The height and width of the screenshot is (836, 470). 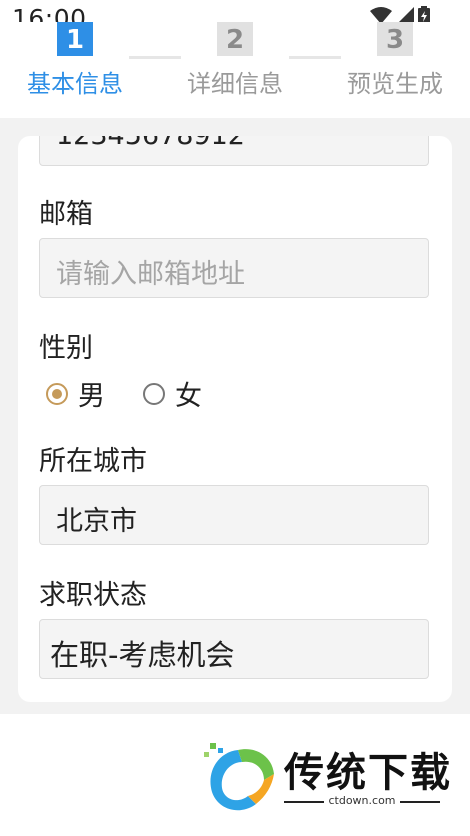 I want to click on phone-value: 12345678912, so click(x=150, y=143).